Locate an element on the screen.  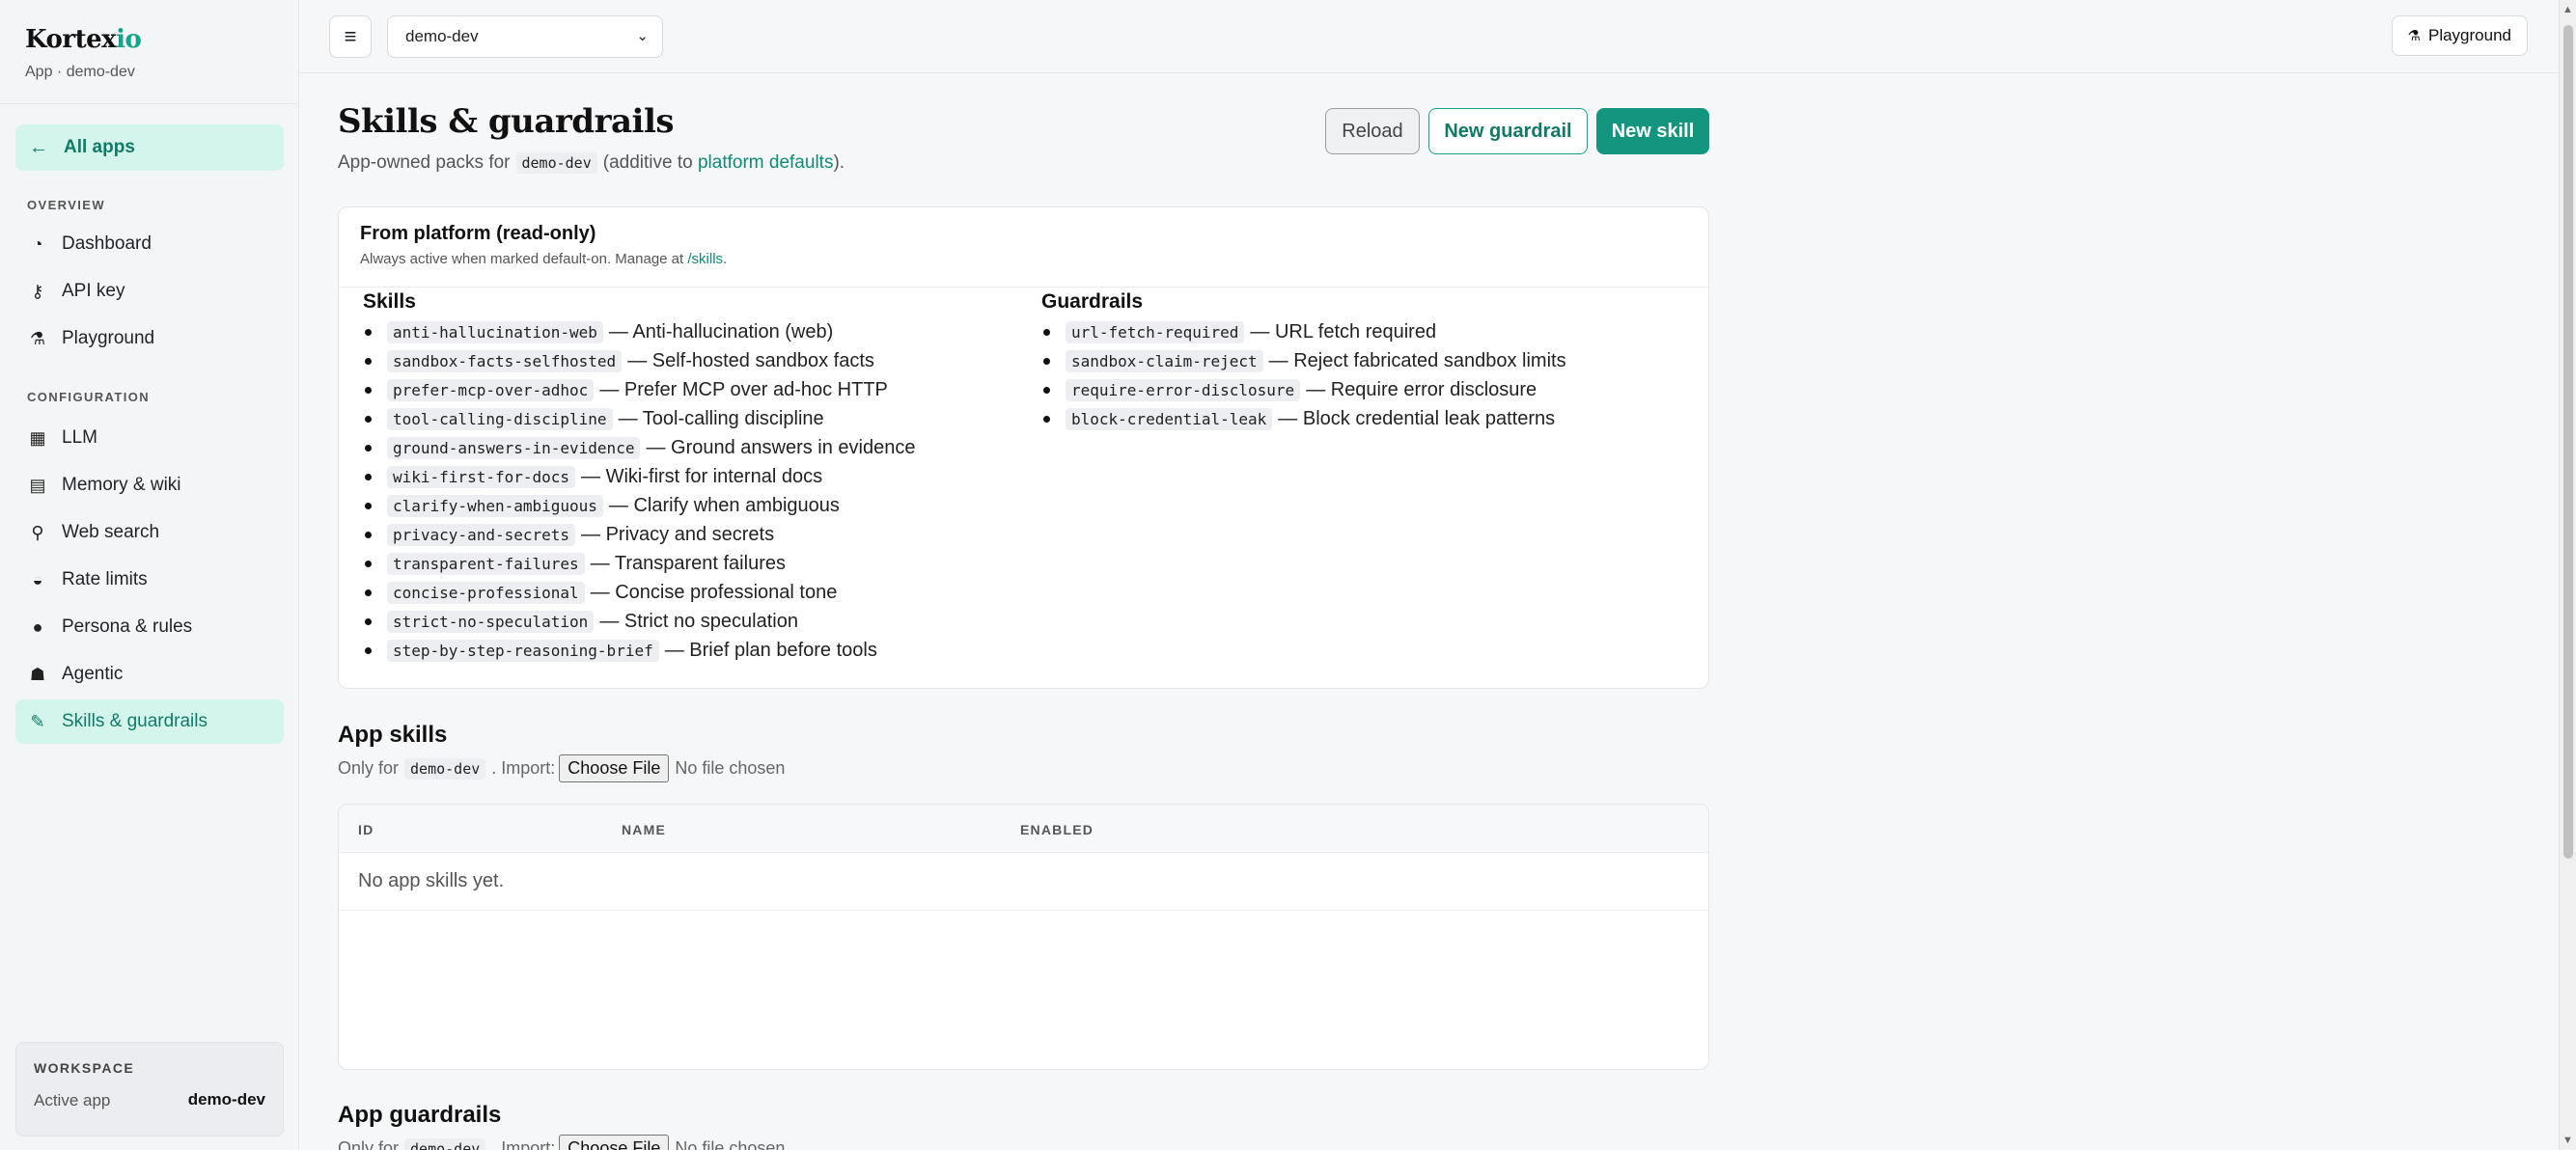
skill-id: step-by-step-reasoning-brief is located at coordinates (523, 651).